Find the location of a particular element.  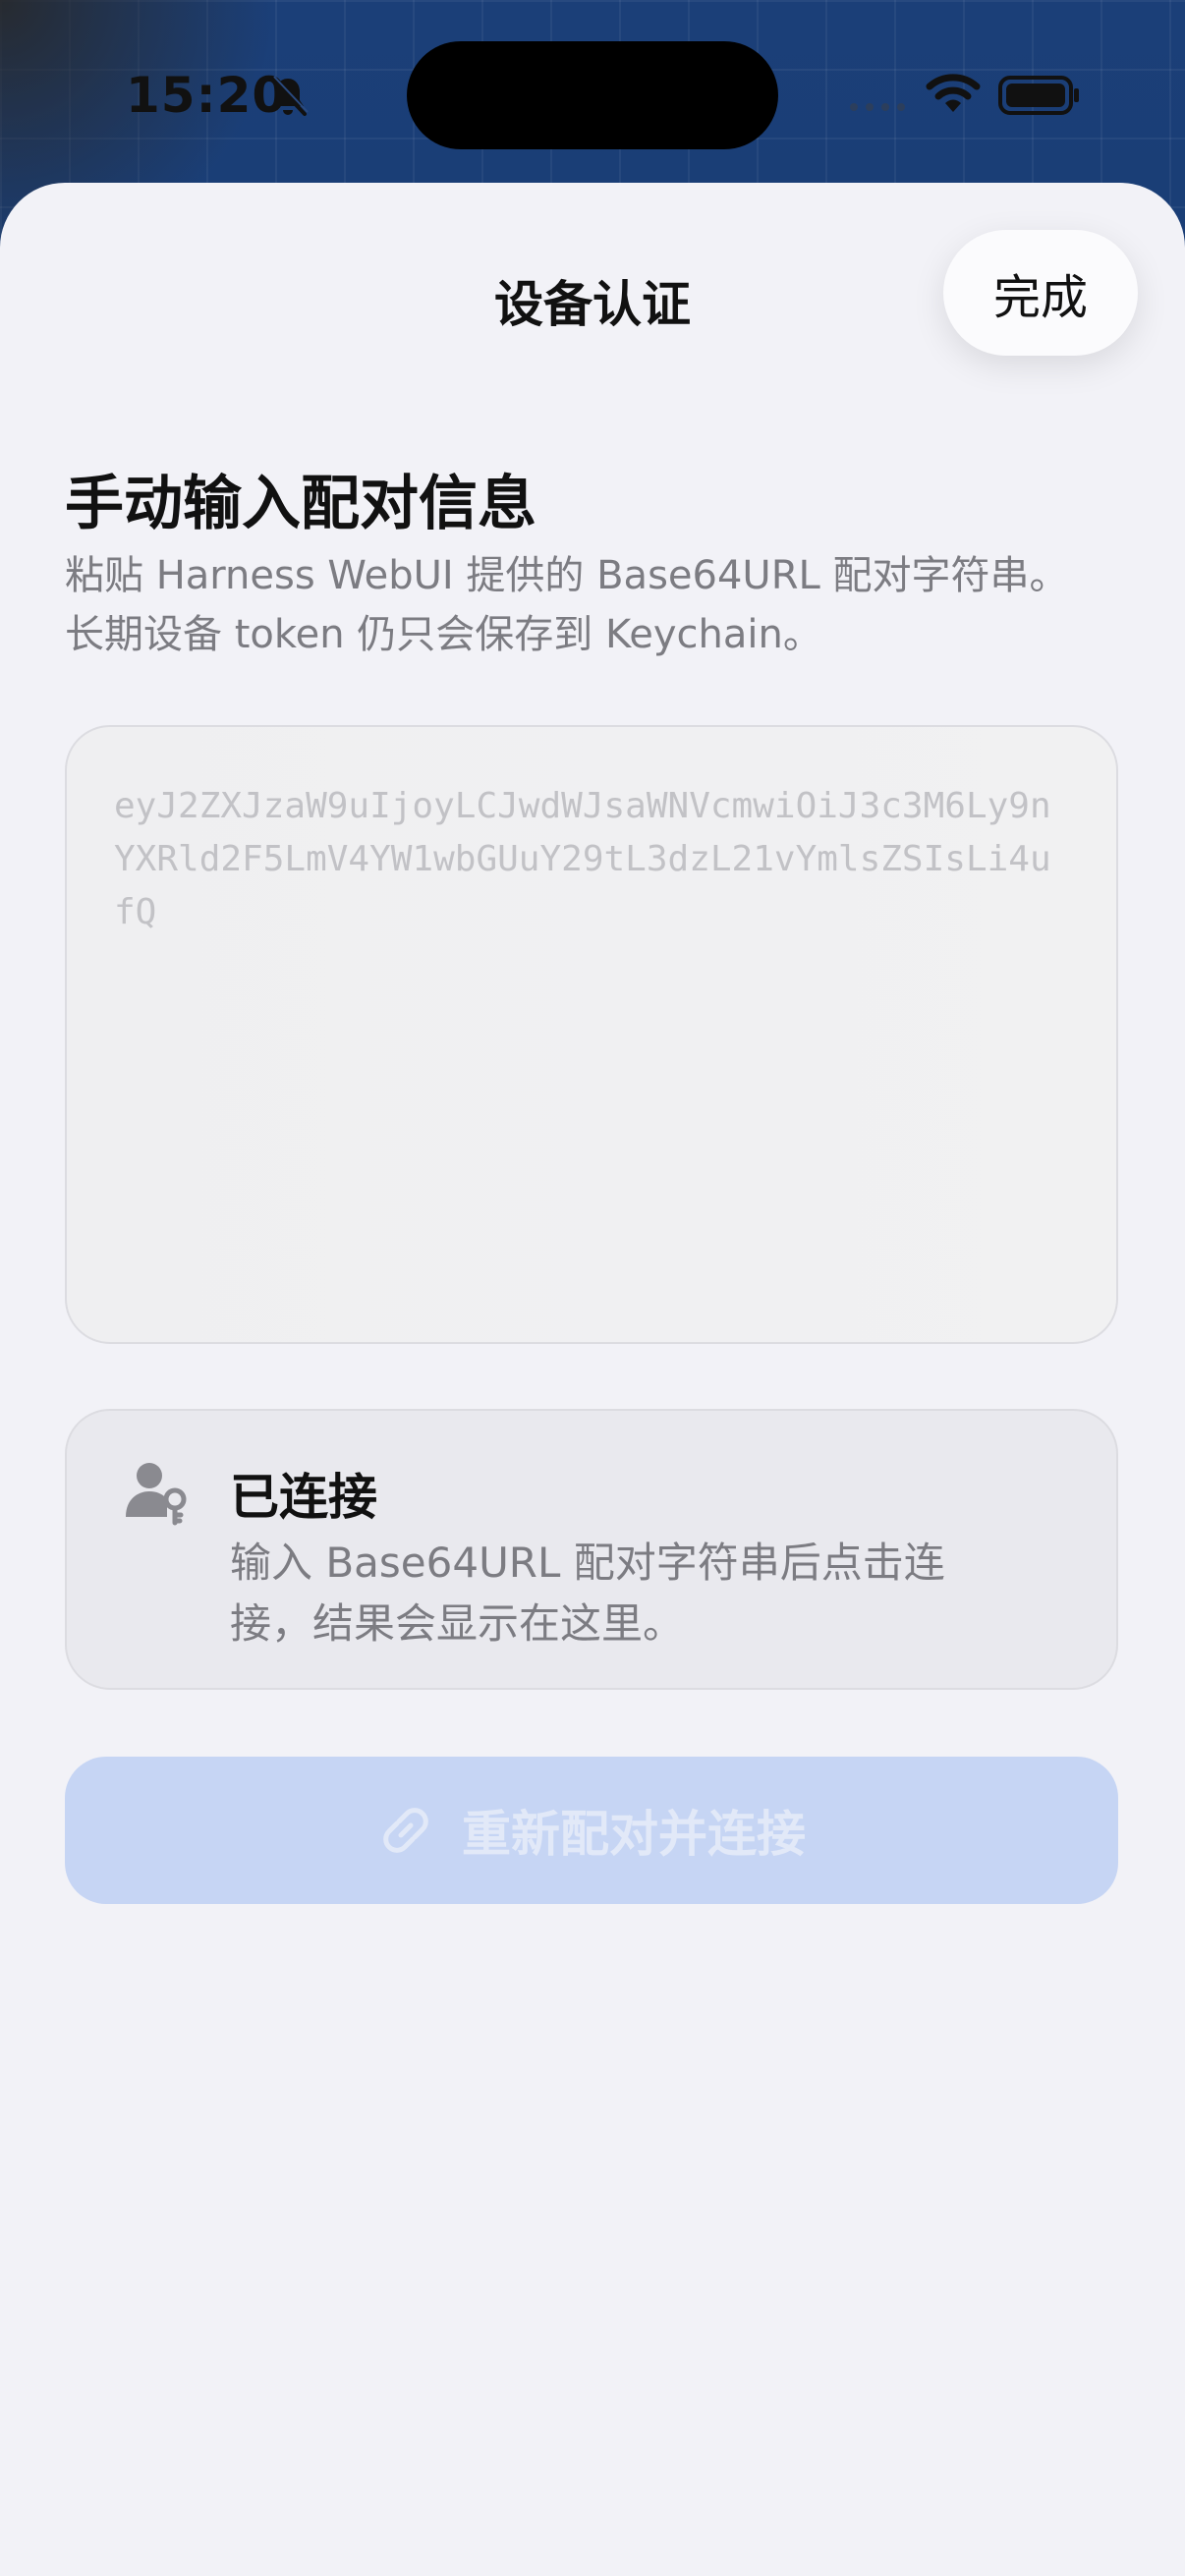

bell-slash-icon is located at coordinates (289, 96).